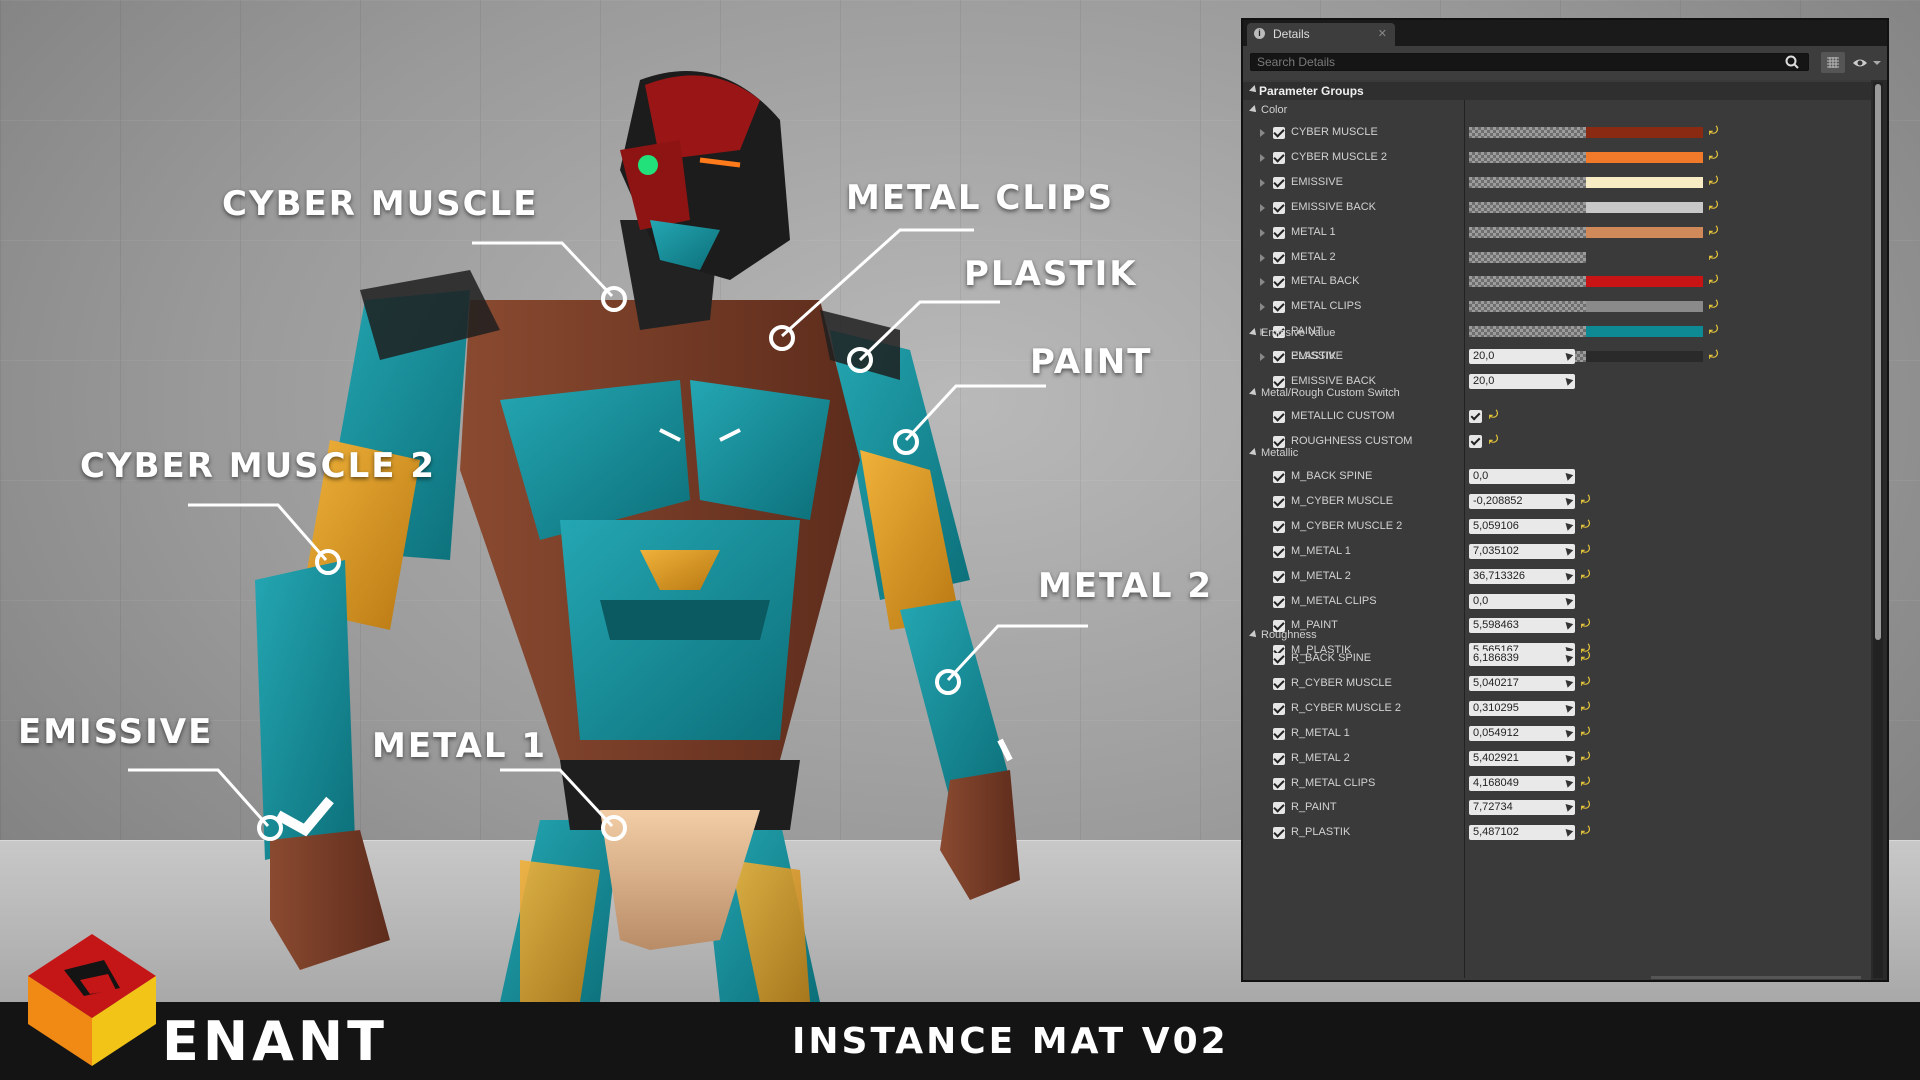 The image size is (1920, 1080). Describe the element at coordinates (1522, 551) in the screenshot. I see `scalar-value-field: 7,035102` at that location.